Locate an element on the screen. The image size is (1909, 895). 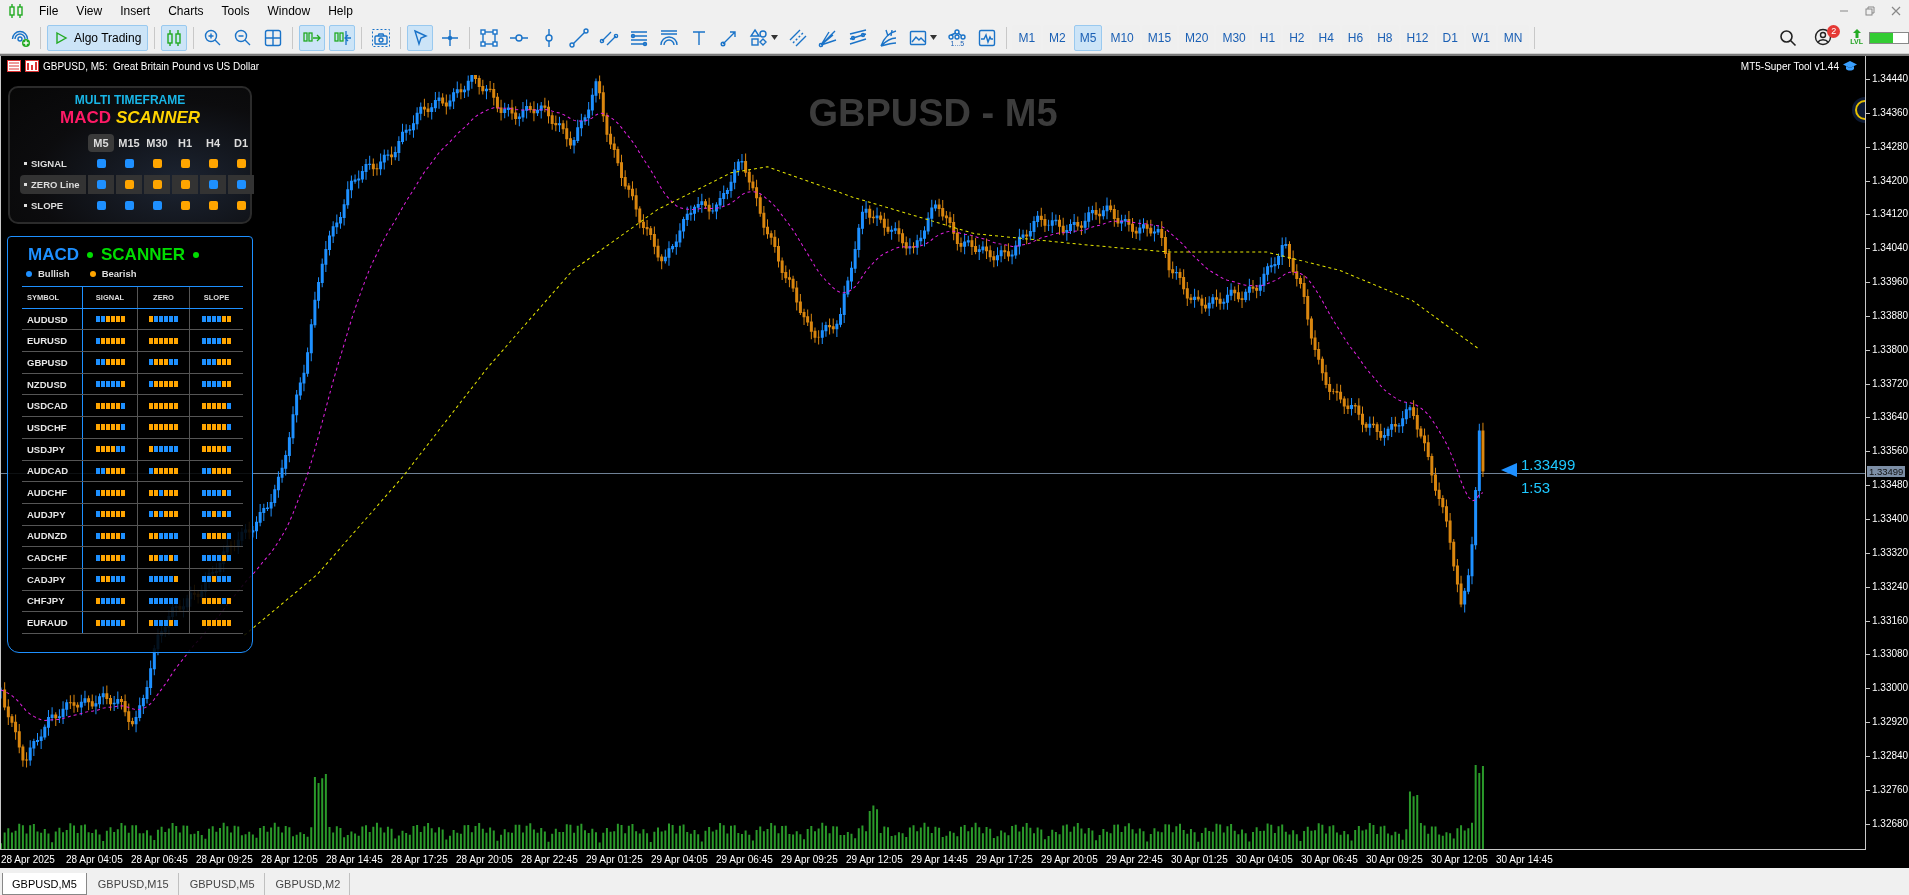
notification-badge: 2 is located at coordinates (1834, 31).